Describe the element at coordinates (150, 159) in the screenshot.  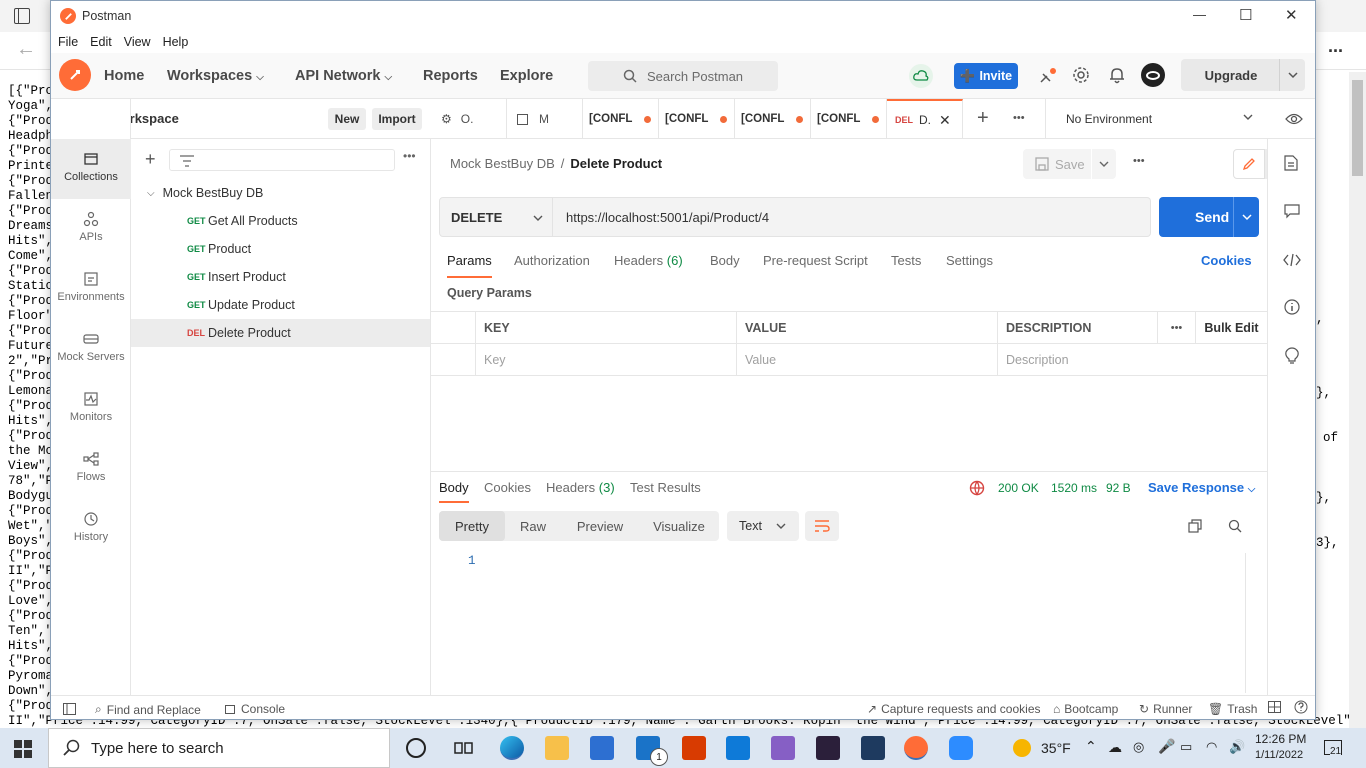
I see `add-collection-icon: +` at that location.